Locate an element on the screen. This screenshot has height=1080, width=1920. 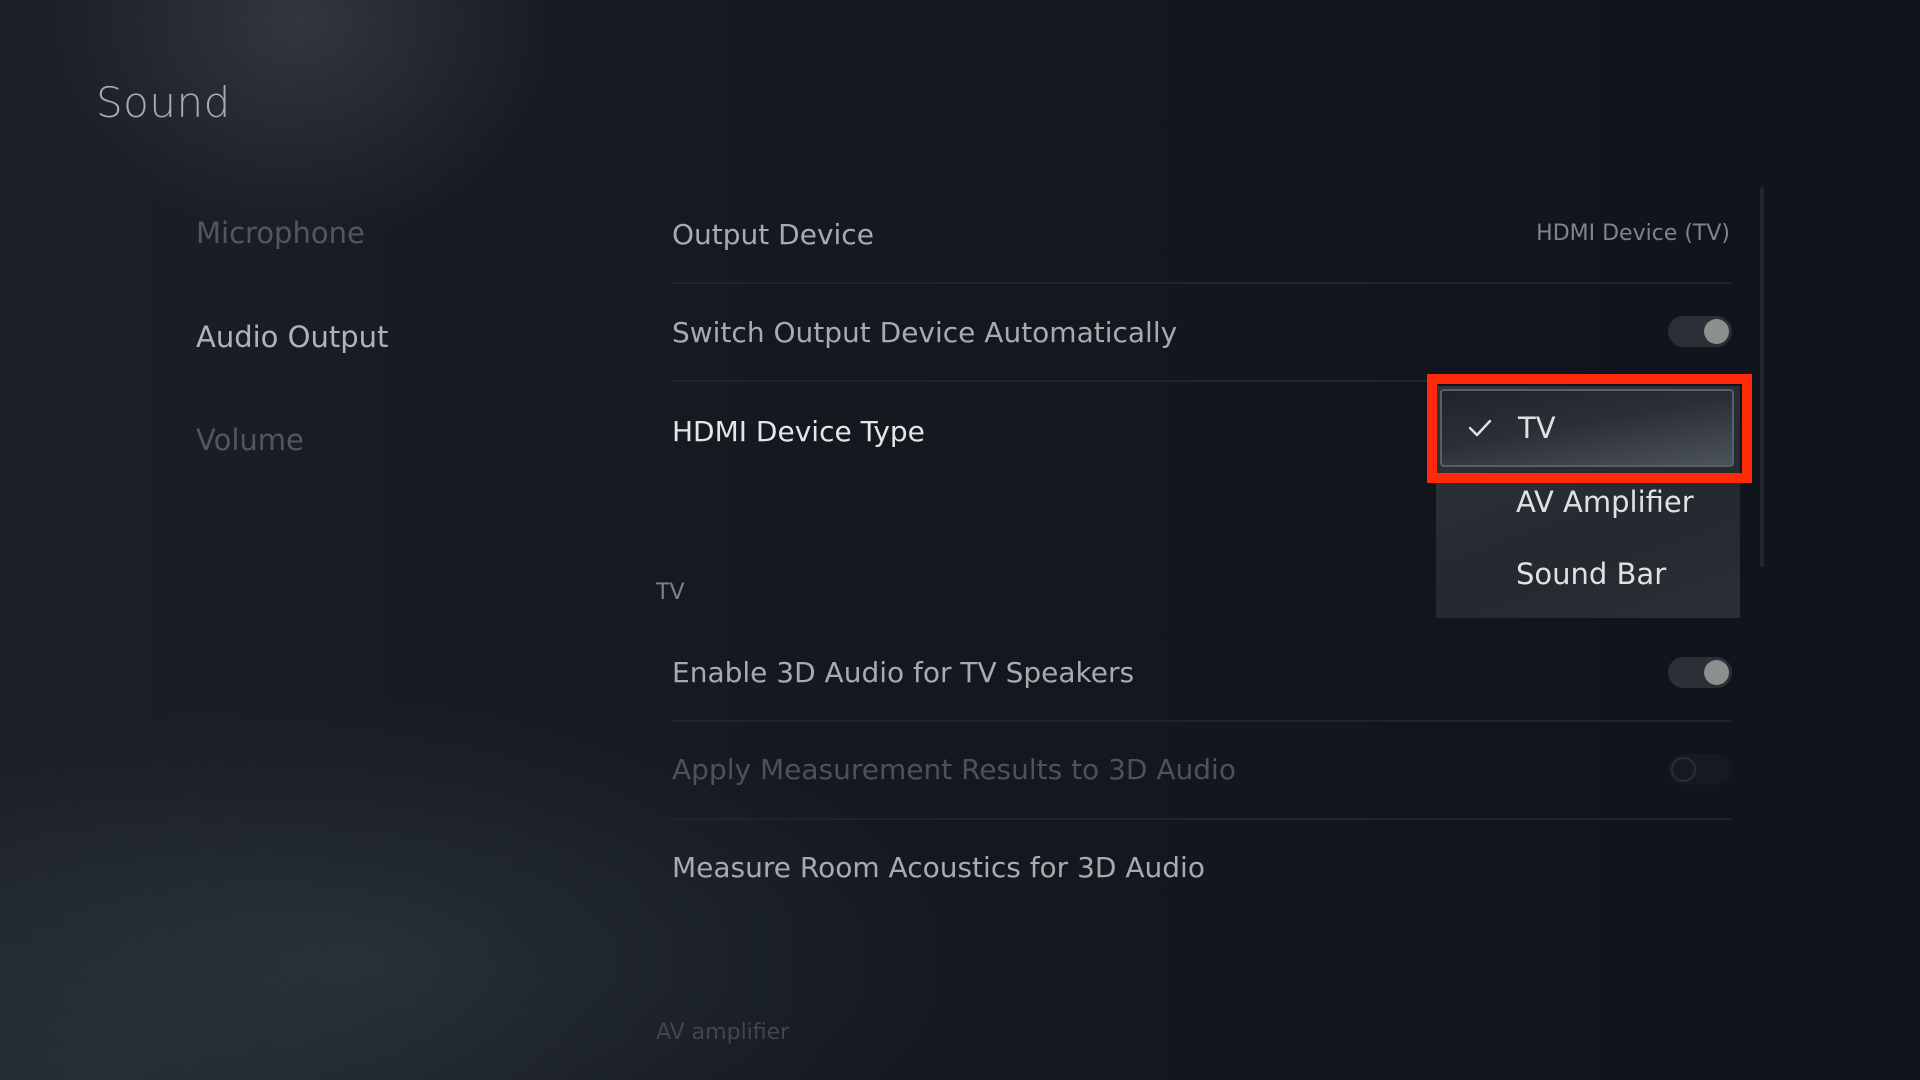
switch-output-label: Switch Output Device Automatically is located at coordinates (925, 332).